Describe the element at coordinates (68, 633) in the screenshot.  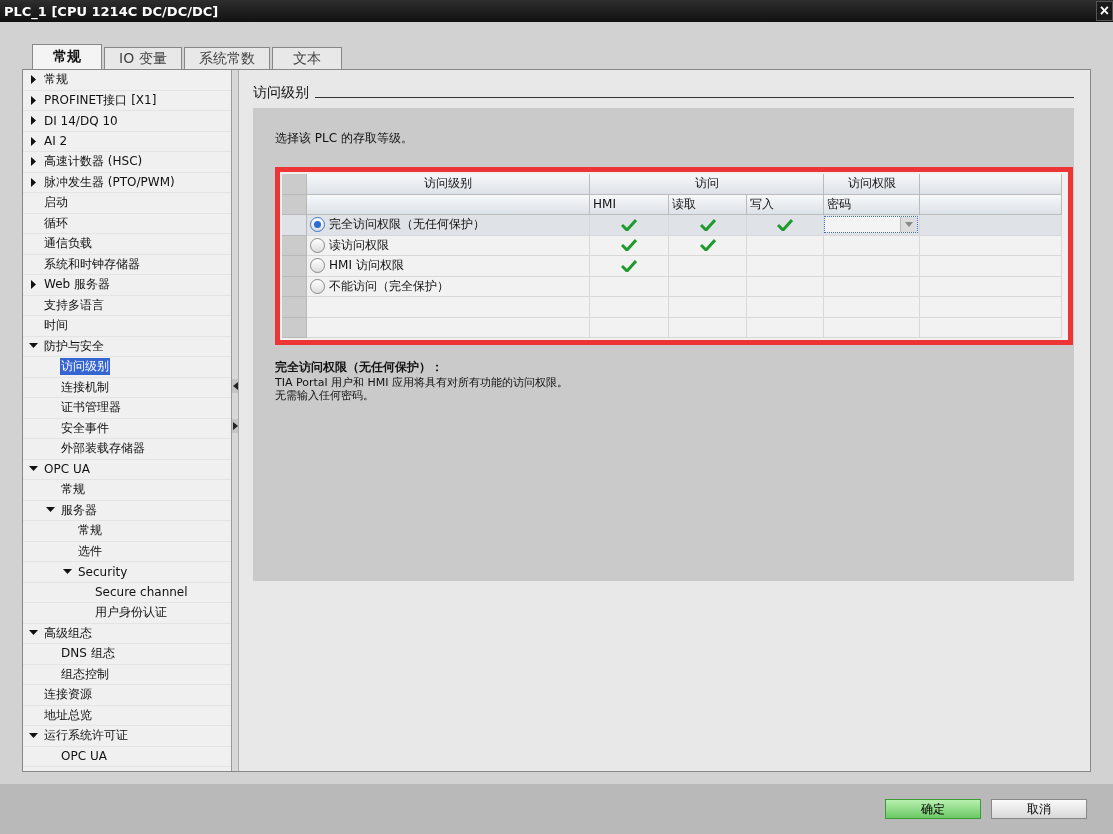
I see `tree-item: 高级组态` at that location.